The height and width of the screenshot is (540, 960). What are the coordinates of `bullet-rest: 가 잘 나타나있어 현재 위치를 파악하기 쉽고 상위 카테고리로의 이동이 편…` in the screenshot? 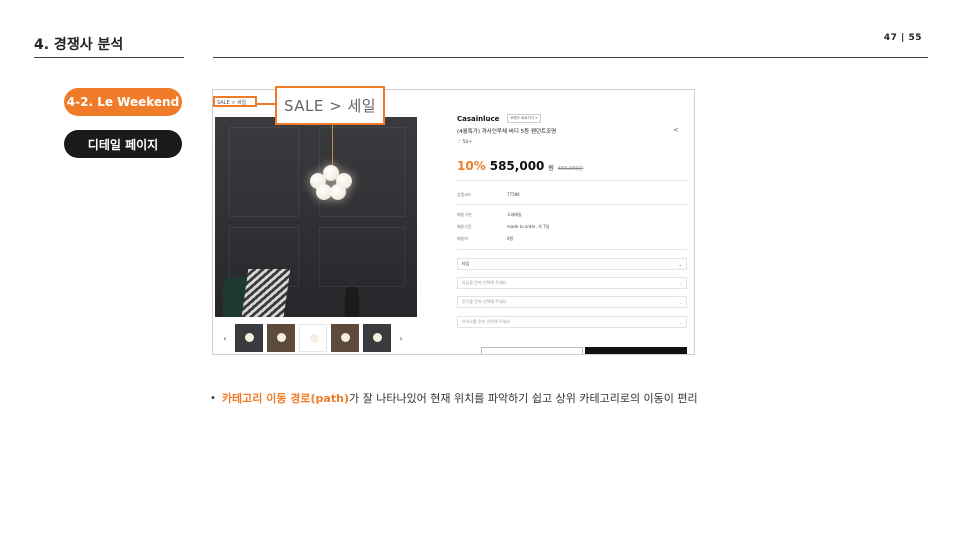 It's located at (523, 398).